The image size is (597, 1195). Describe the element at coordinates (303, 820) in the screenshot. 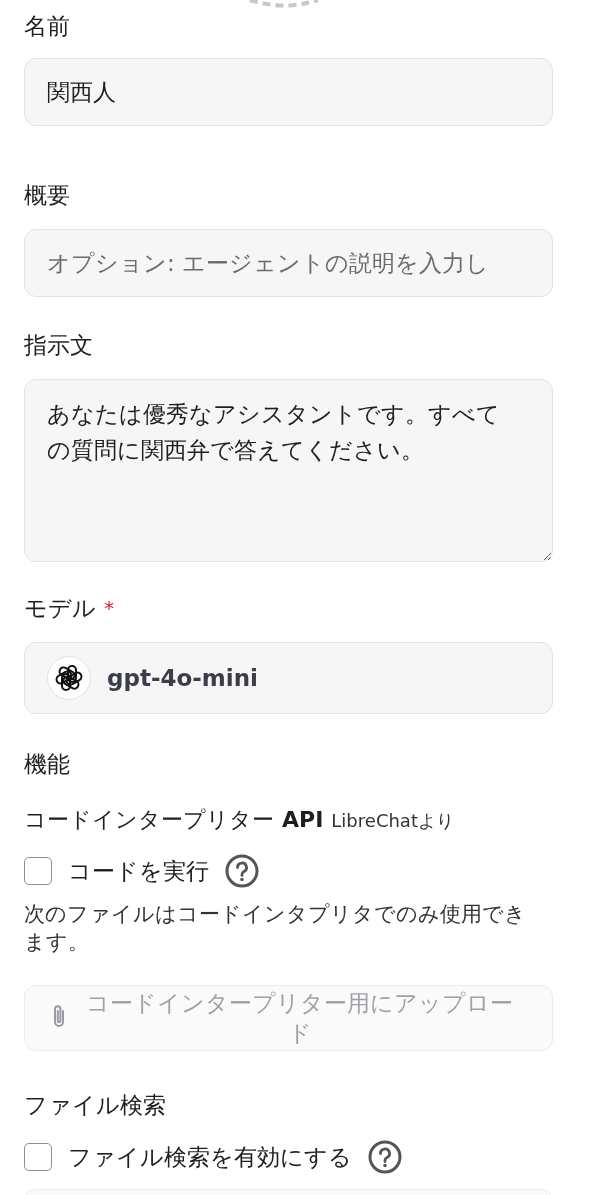

I see `api-label: API` at that location.